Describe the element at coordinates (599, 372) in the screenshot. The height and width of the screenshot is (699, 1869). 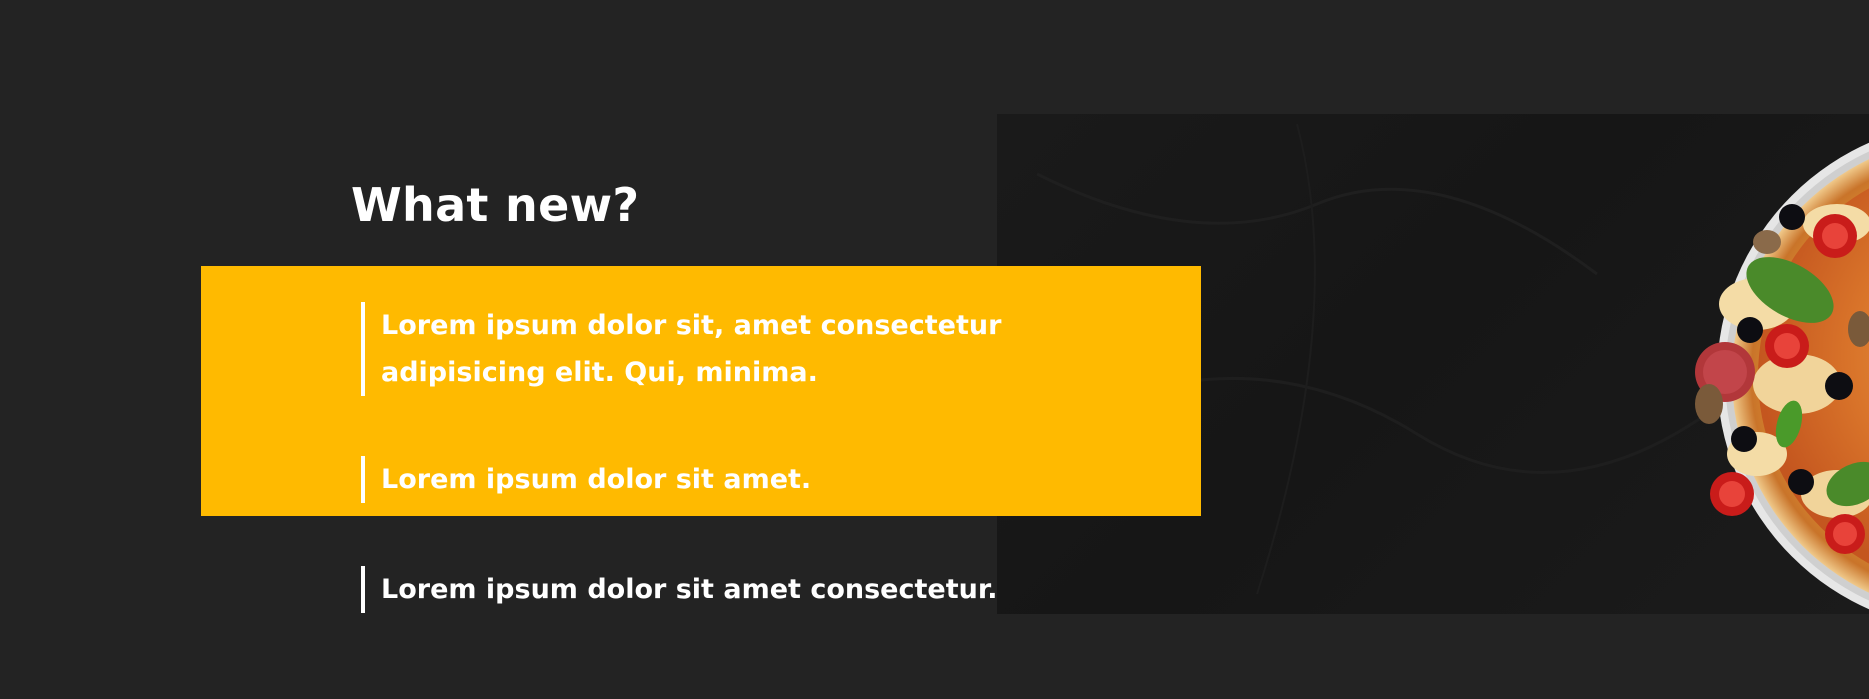
I see `news-item-line: adipisicing elit. Qui, minima.` at that location.